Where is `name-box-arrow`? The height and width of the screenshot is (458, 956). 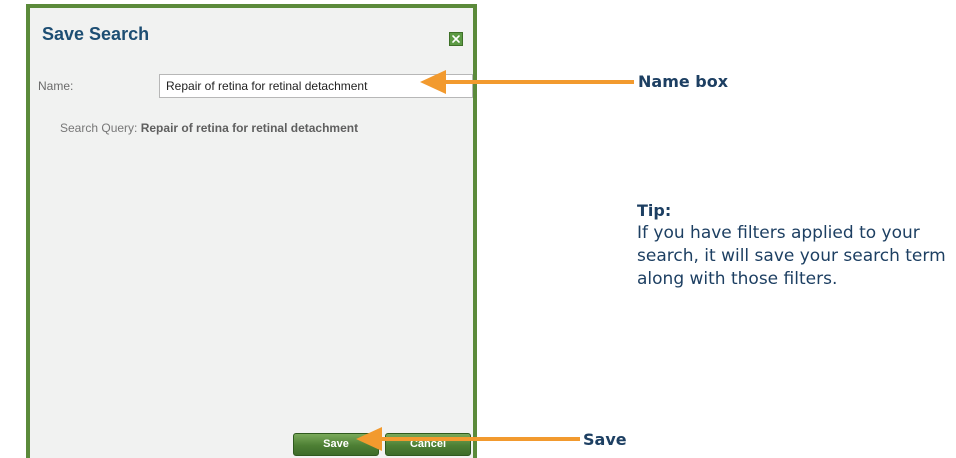 name-box-arrow is located at coordinates (527, 82).